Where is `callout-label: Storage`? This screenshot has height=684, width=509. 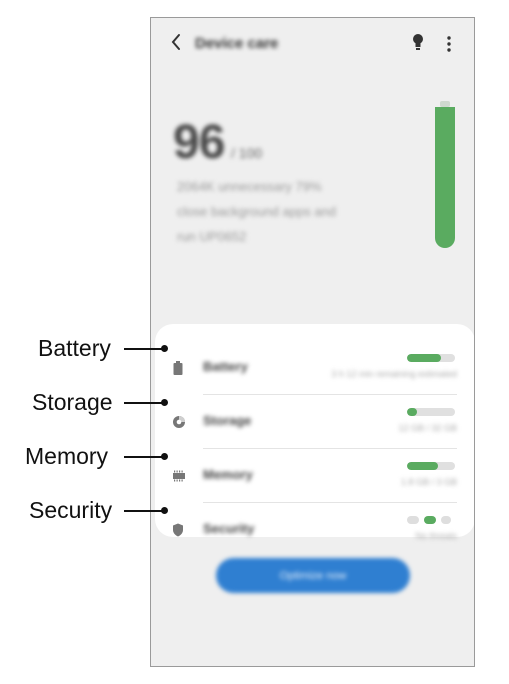 callout-label: Storage is located at coordinates (72, 402).